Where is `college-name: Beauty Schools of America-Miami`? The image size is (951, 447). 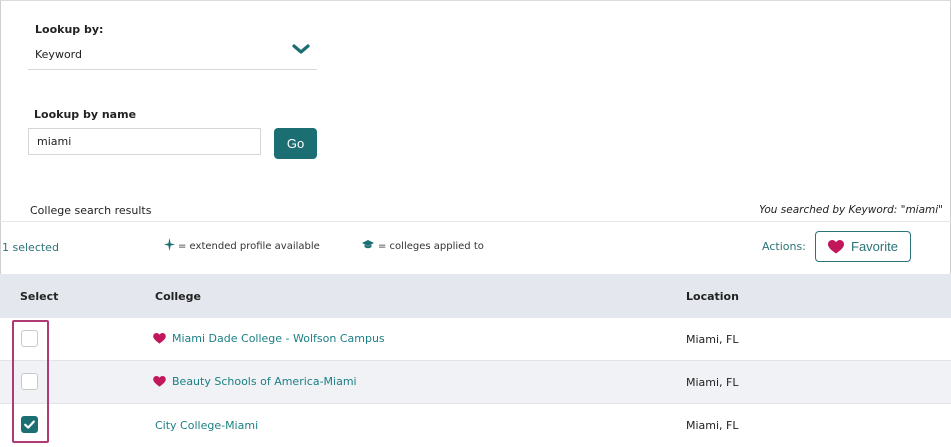
college-name: Beauty Schools of America-Miami is located at coordinates (264, 381).